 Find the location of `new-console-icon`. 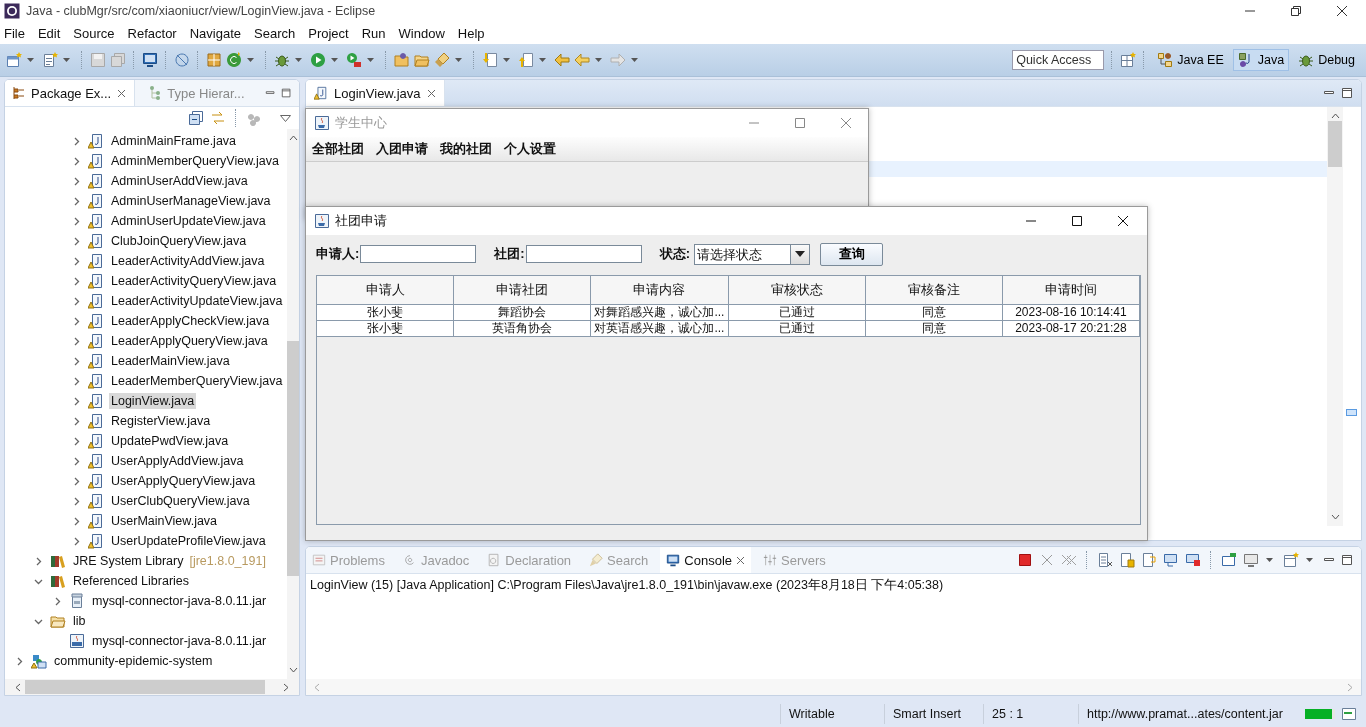

new-console-icon is located at coordinates (1291, 560).